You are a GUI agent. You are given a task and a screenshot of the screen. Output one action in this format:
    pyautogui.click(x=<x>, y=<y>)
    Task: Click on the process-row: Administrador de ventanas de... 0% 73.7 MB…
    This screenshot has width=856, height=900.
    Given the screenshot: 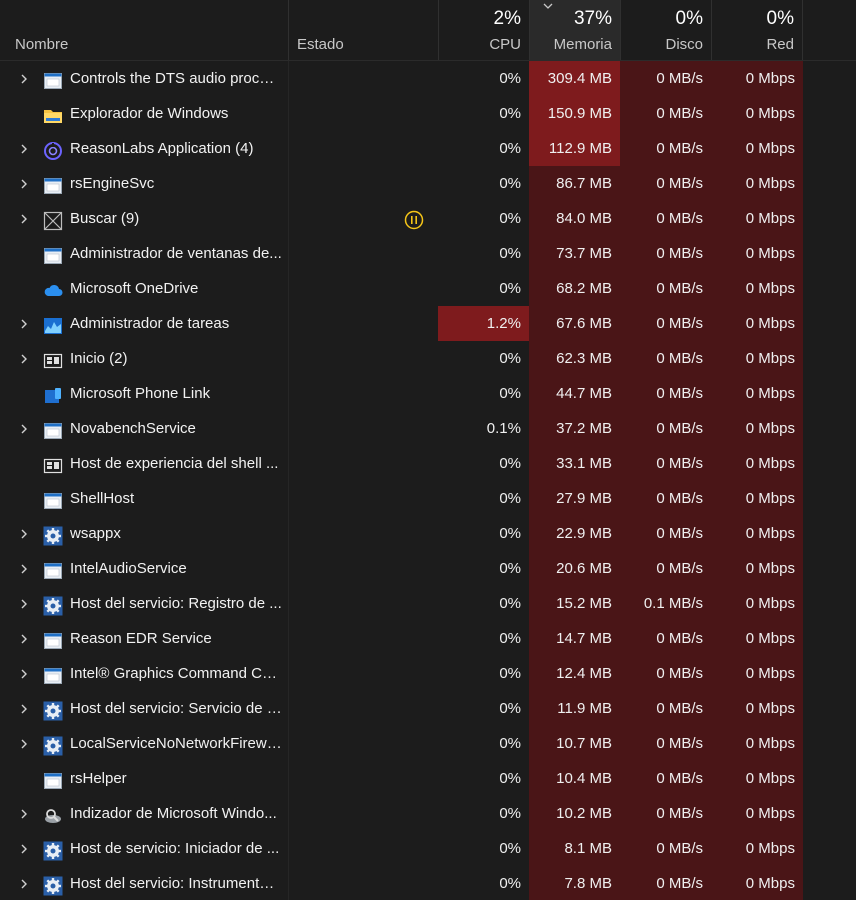 What is the action you would take?
    pyautogui.click(x=428, y=253)
    